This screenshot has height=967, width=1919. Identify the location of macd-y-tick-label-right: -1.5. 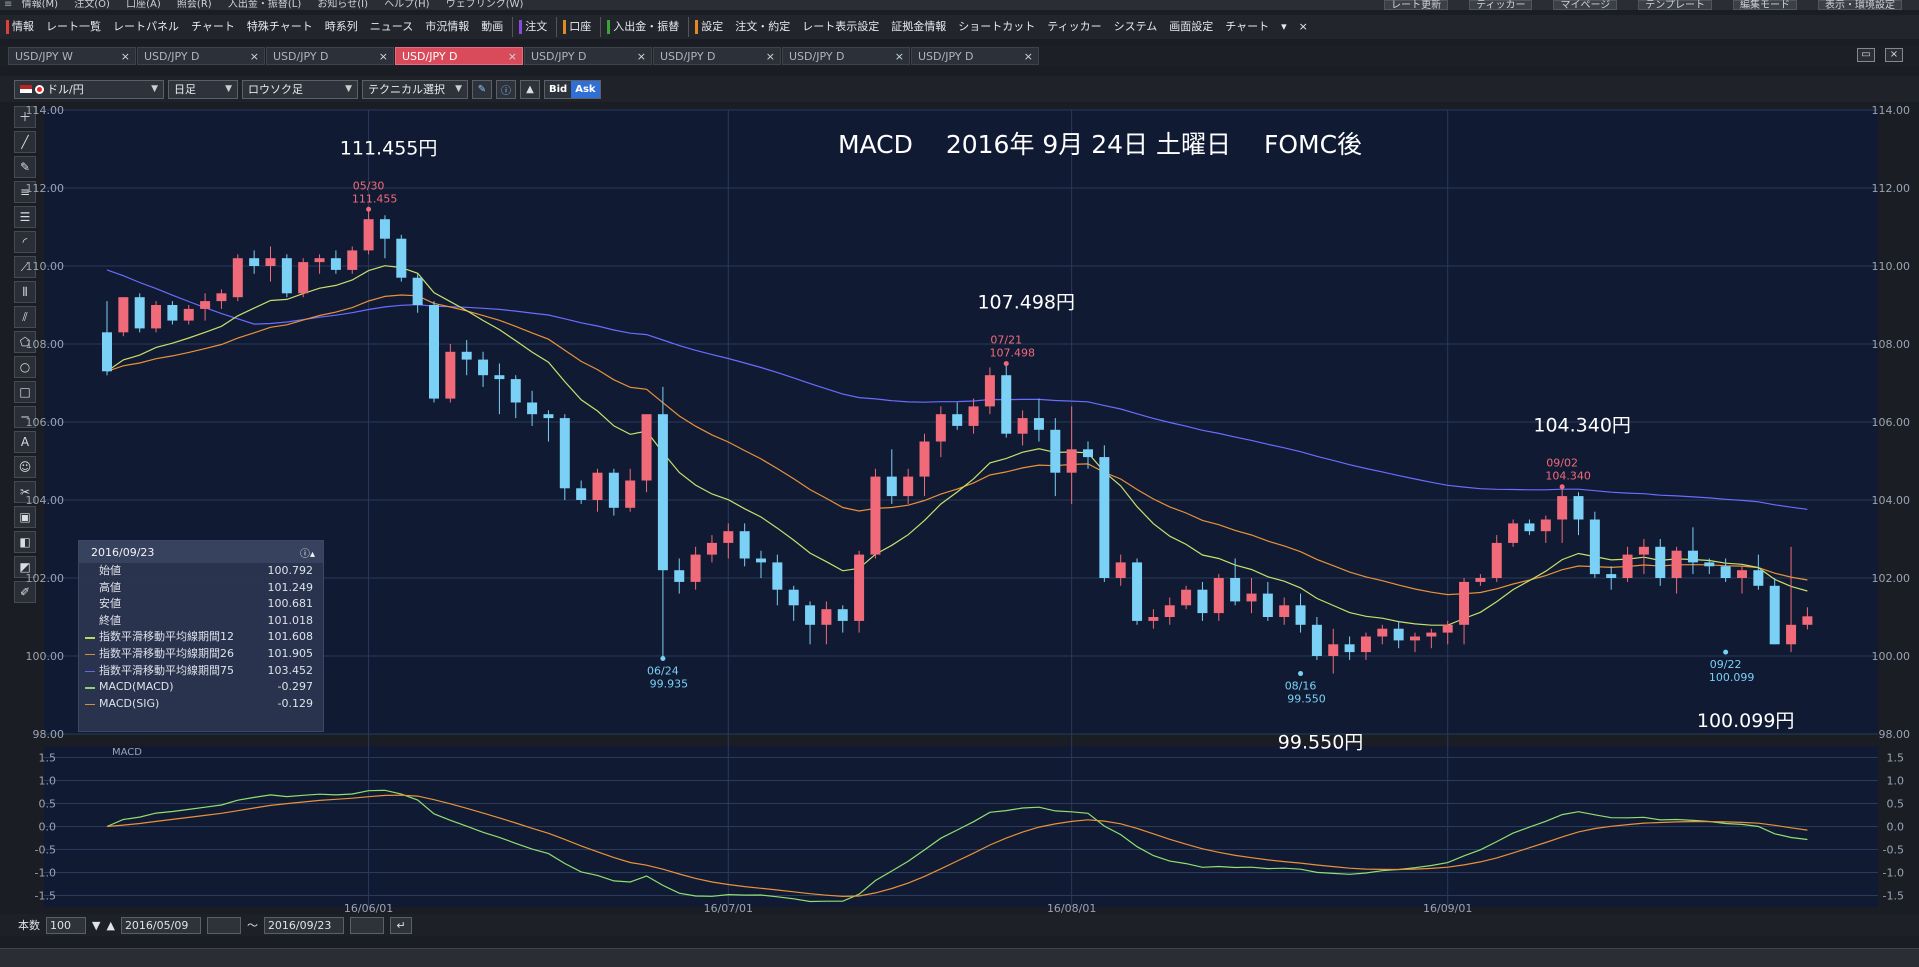
(1893, 896).